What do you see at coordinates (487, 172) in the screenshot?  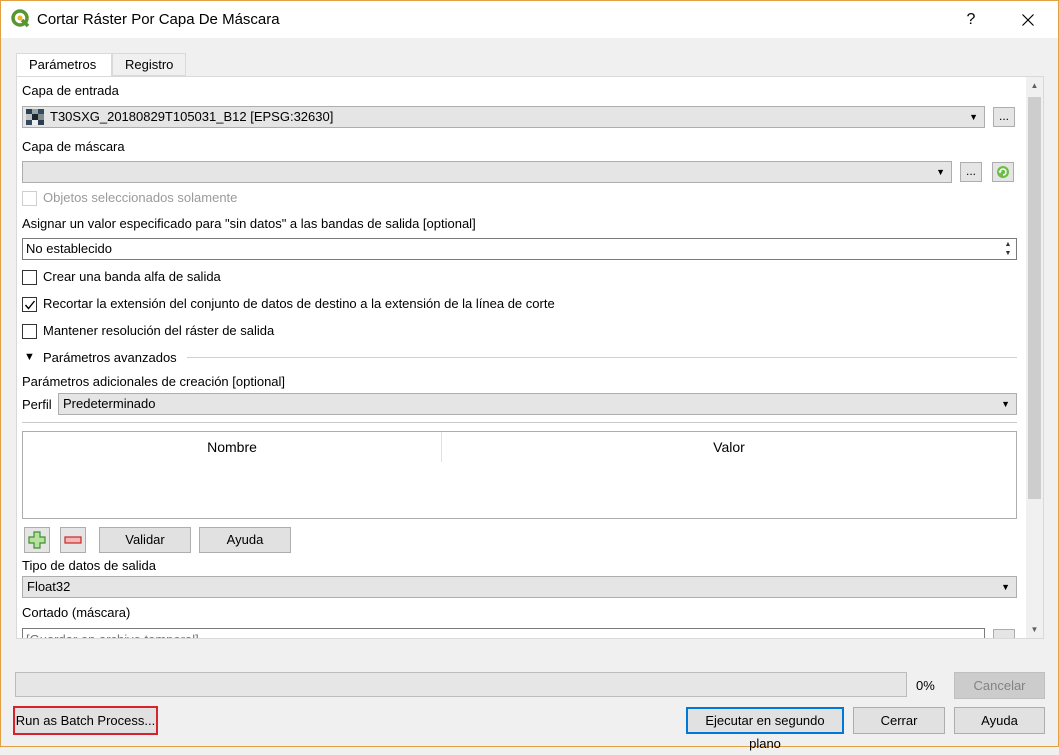 I see `mask-layer-combo: ▼` at bounding box center [487, 172].